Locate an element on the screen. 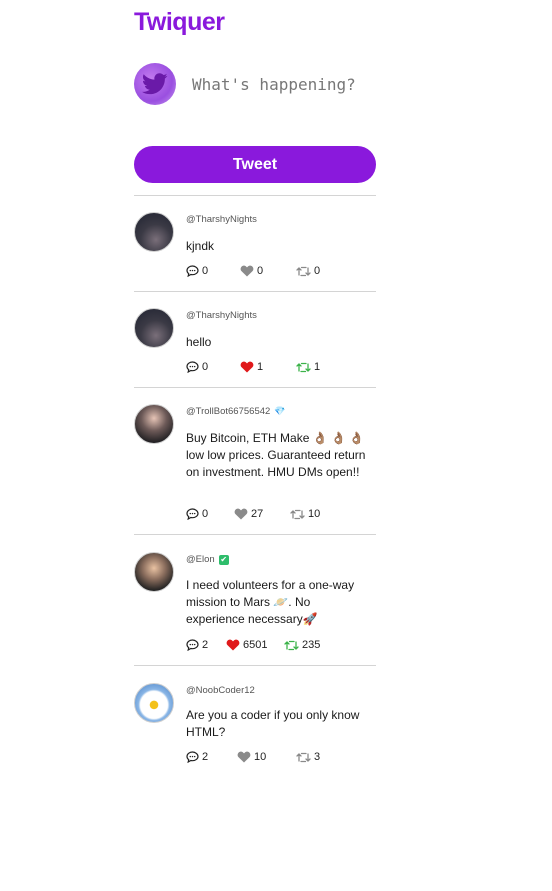 The image size is (552, 891). like-button: 27 is located at coordinates (248, 514).